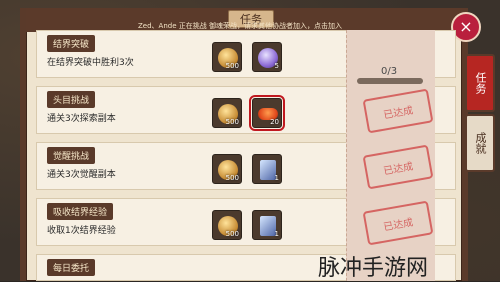  Describe the element at coordinates (267, 113) in the screenshot. I see `reward-item-selected: 20` at that location.